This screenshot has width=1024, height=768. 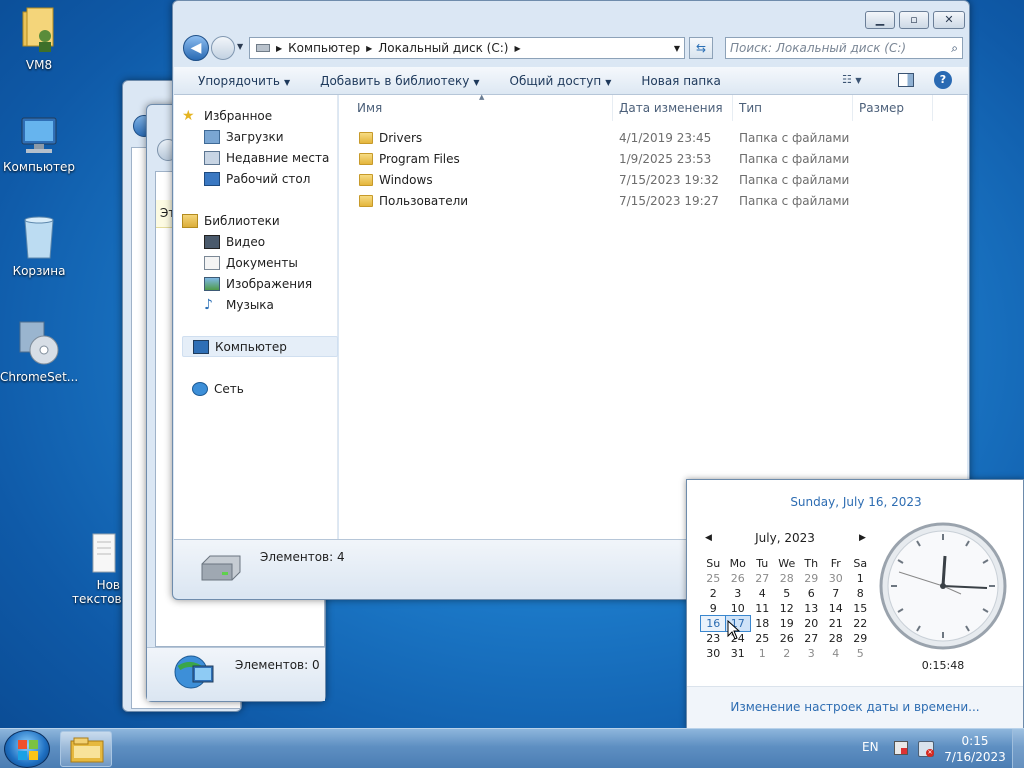 I want to click on refresh-icon: ⇆, so click(x=701, y=48).